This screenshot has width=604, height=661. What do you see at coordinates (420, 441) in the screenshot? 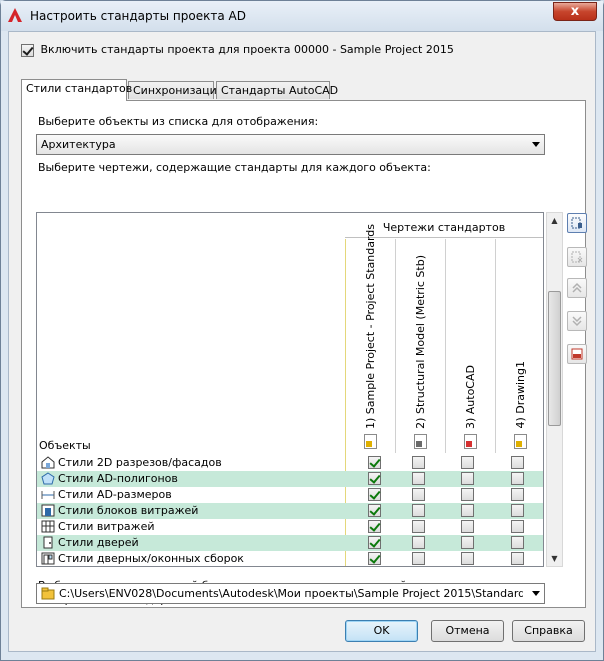
I see `dwt-file-icon` at bounding box center [420, 441].